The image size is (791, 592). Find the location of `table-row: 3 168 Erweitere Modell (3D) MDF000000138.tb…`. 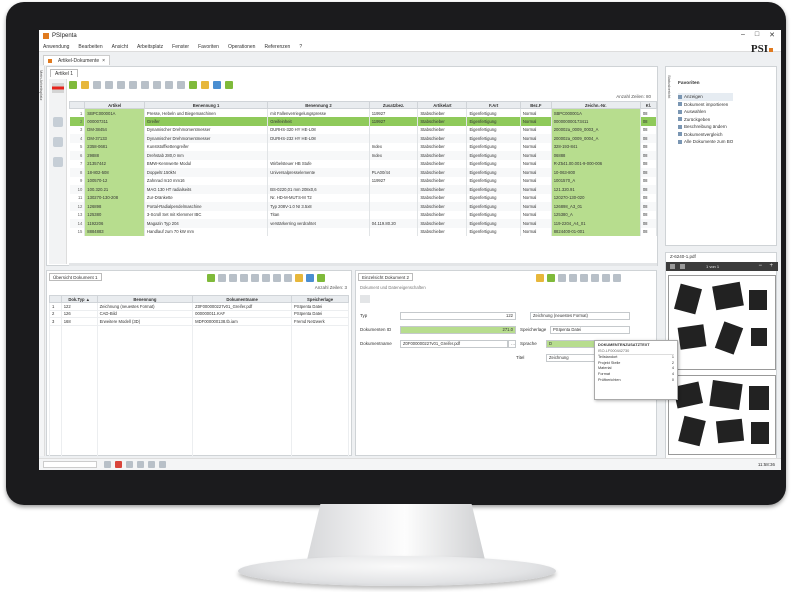

table-row: 3 168 Erweitere Modell (3D) MDF000000138.tb… is located at coordinates (199, 321).